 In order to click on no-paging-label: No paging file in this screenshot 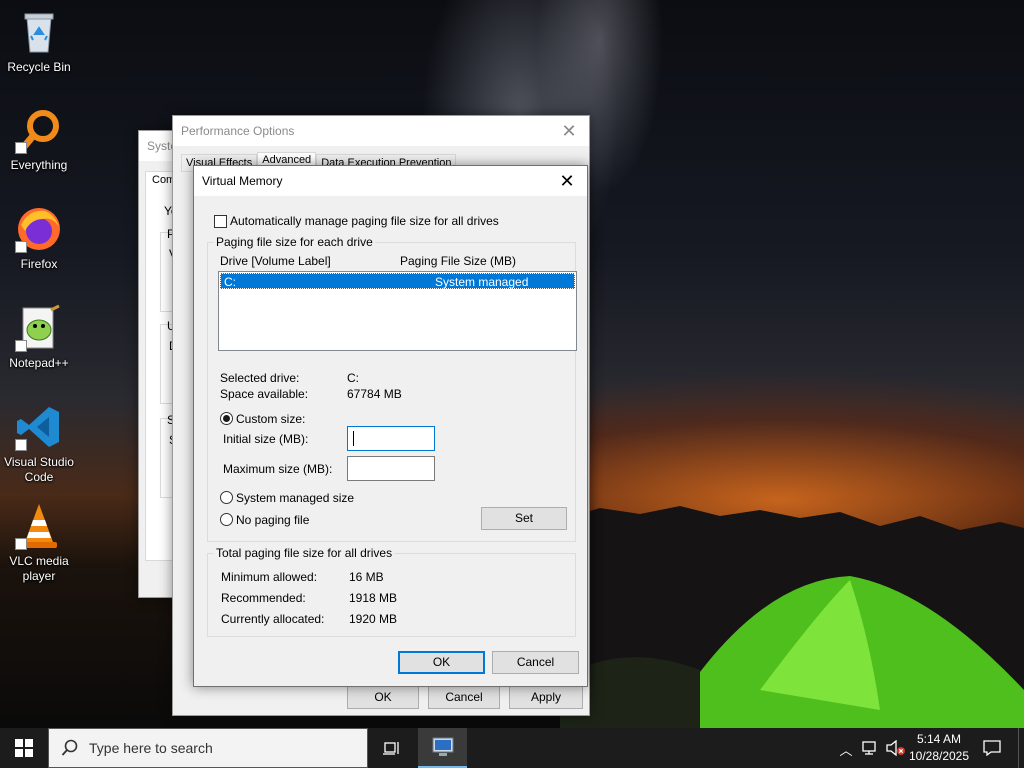, I will do `click(272, 520)`.